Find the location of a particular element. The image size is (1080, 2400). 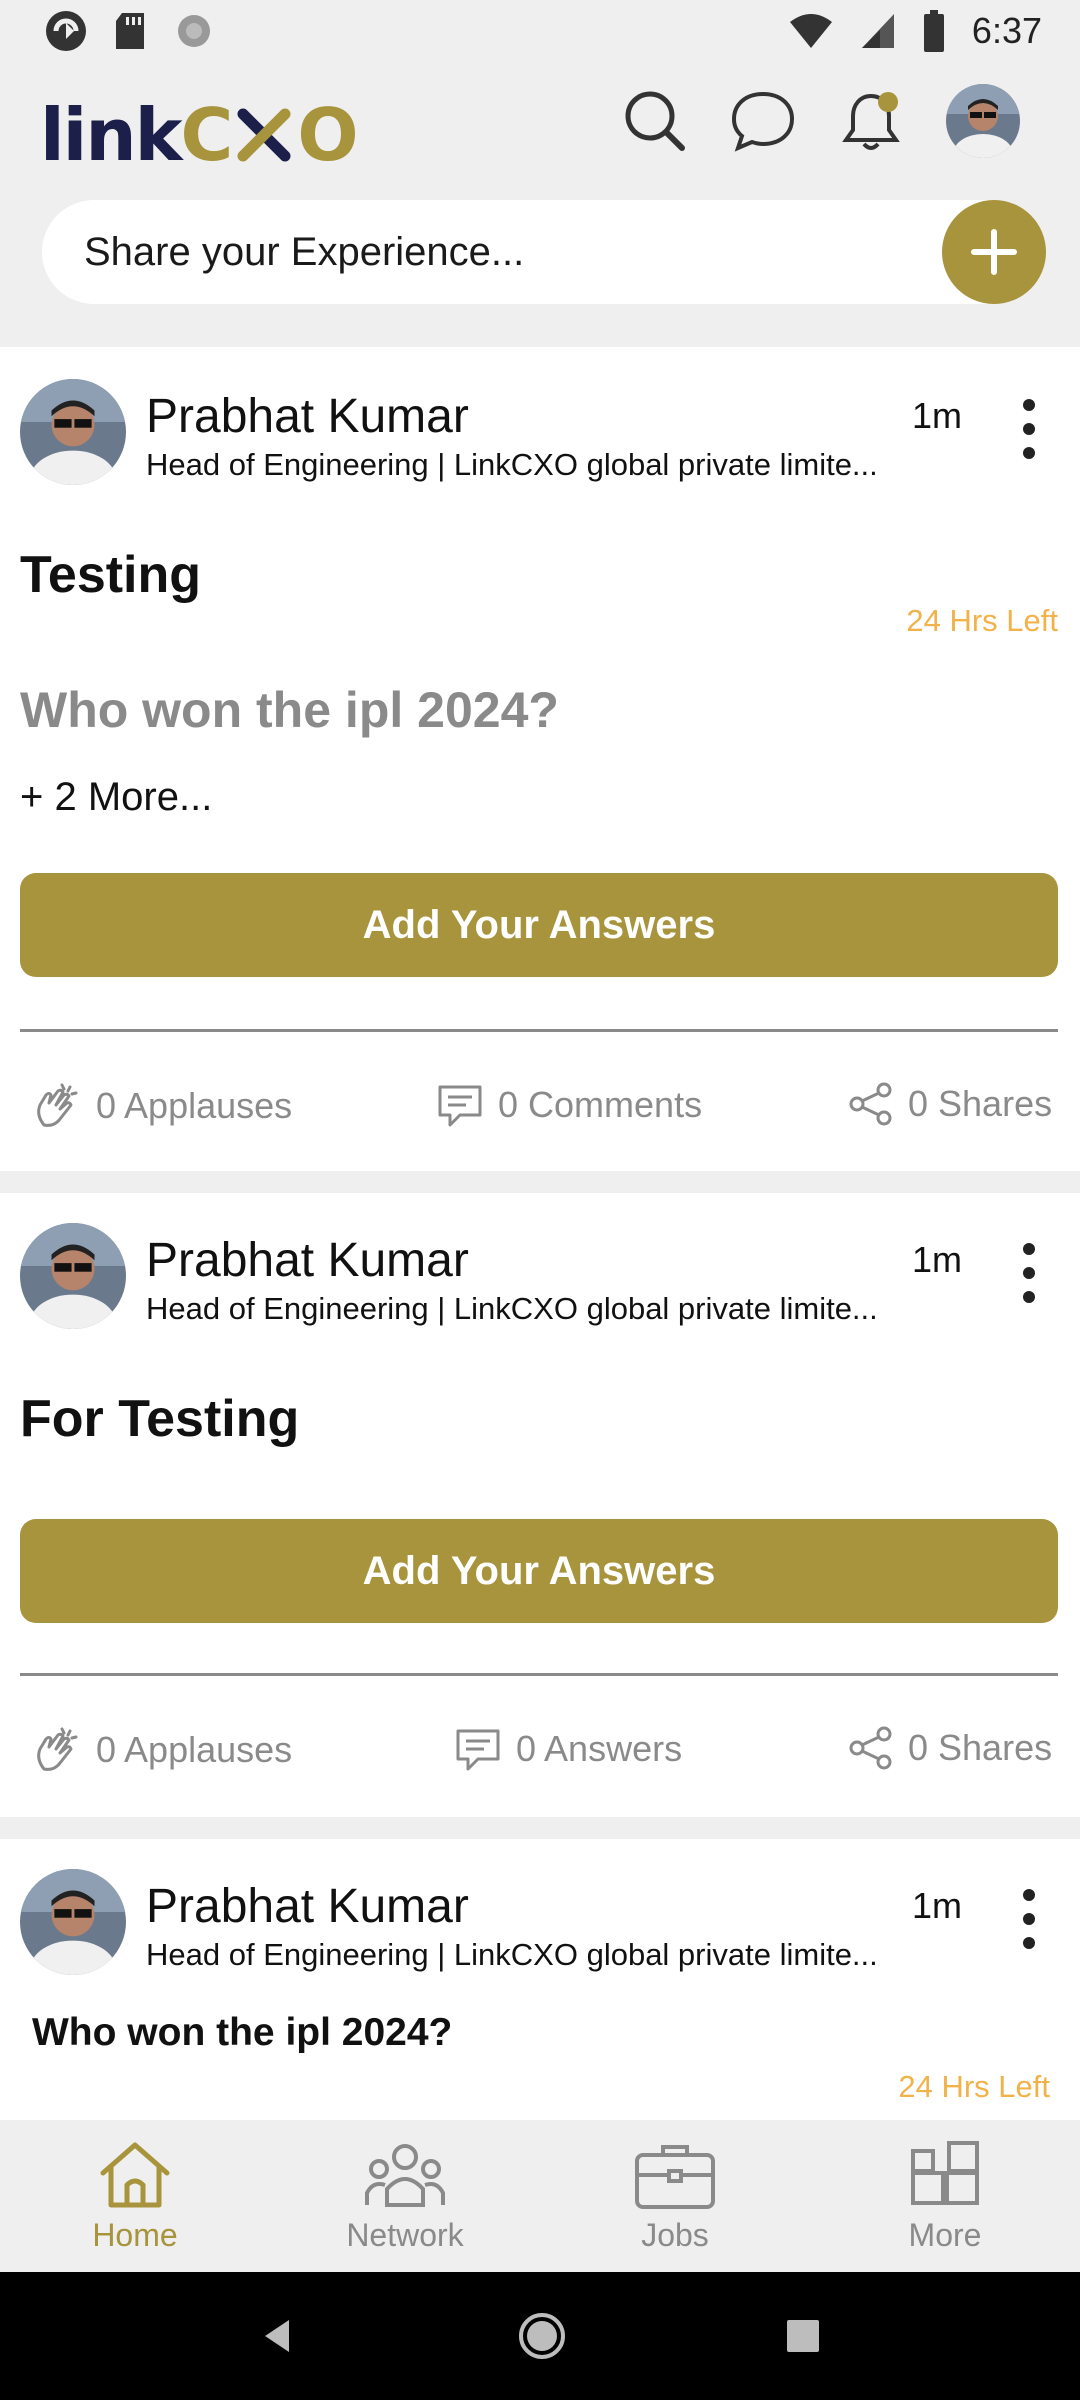

answers-count: 0 Answers is located at coordinates (599, 1748).